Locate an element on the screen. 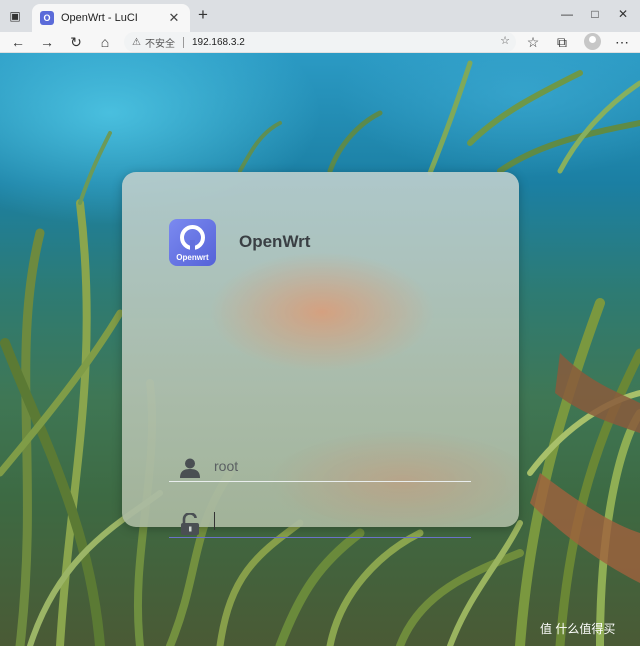 The width and height of the screenshot is (640, 646). username-input is located at coordinates (339, 466).